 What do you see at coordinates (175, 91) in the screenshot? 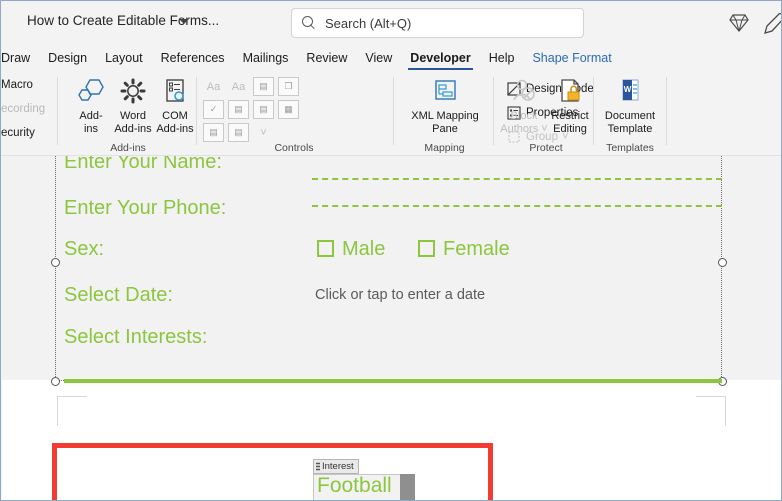
I see `com-addins-icon` at bounding box center [175, 91].